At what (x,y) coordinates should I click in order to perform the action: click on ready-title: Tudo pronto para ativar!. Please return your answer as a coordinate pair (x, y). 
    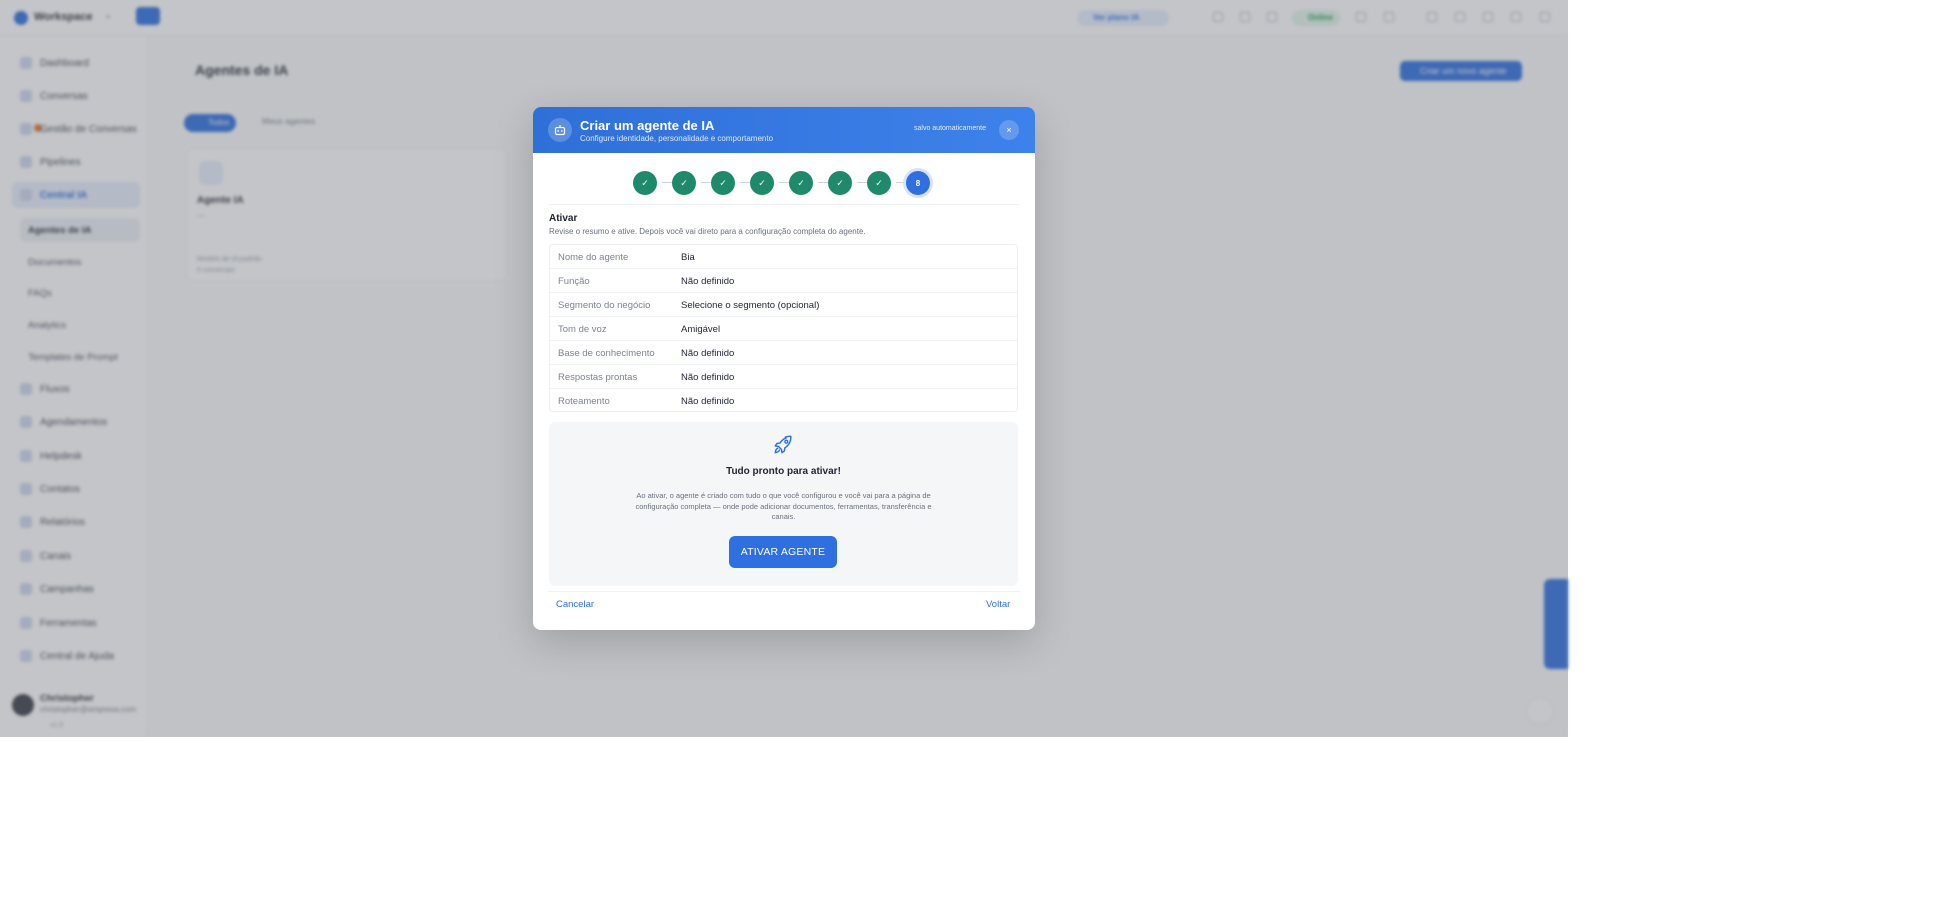
    Looking at the image, I should click on (783, 471).